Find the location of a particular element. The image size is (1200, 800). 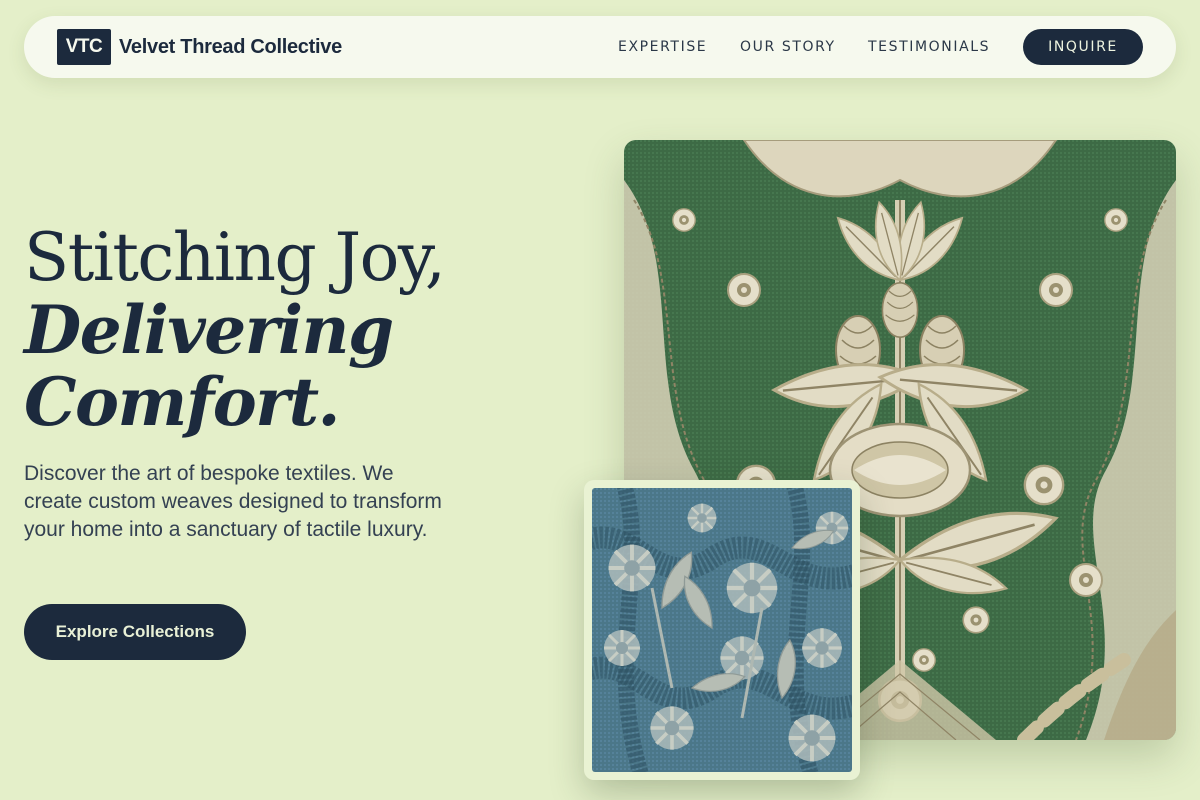

blue-brocade-textile-card is located at coordinates (722, 630).